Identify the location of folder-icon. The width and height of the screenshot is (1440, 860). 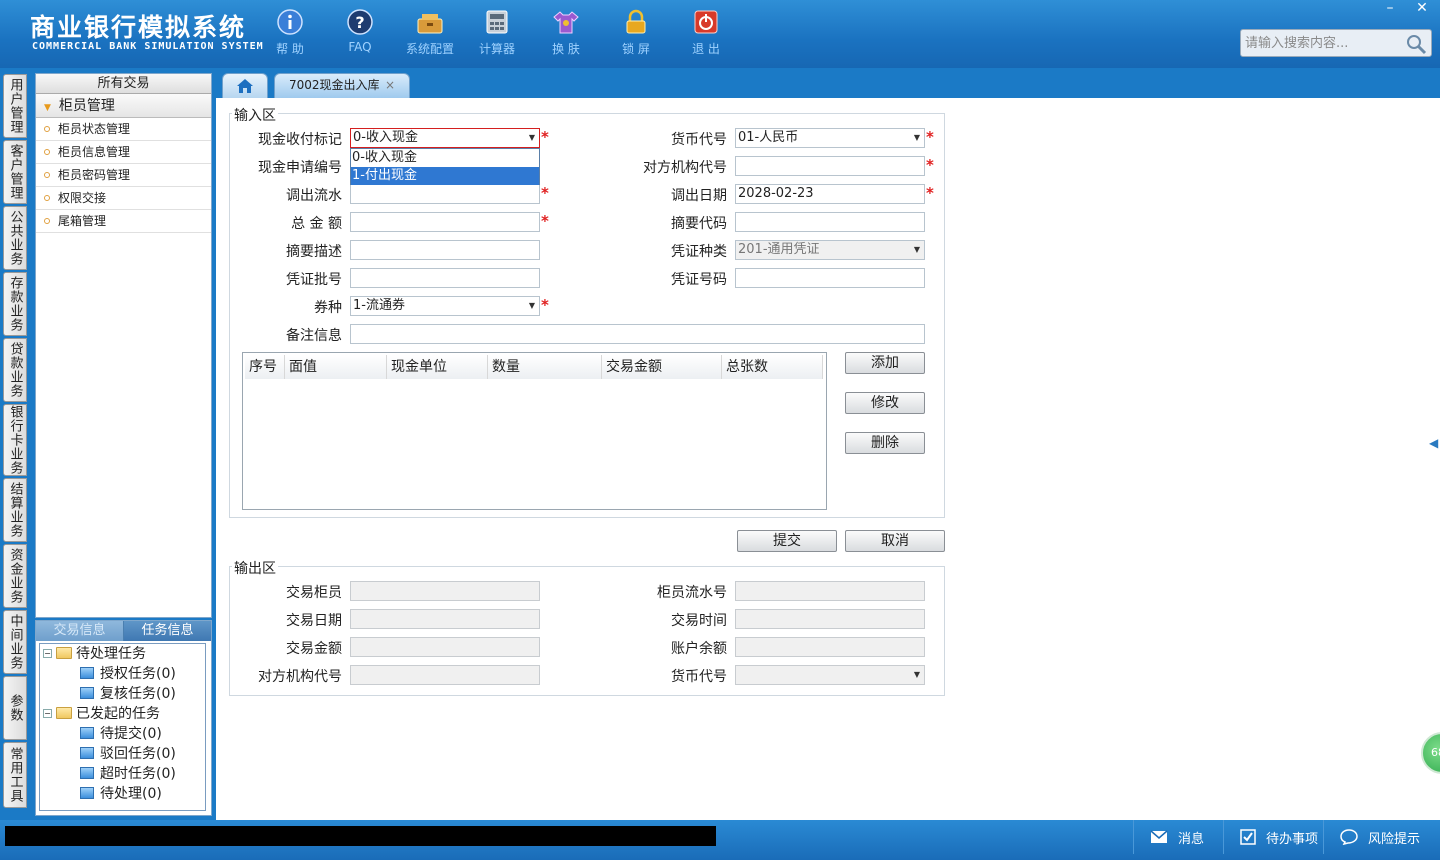
(64, 713).